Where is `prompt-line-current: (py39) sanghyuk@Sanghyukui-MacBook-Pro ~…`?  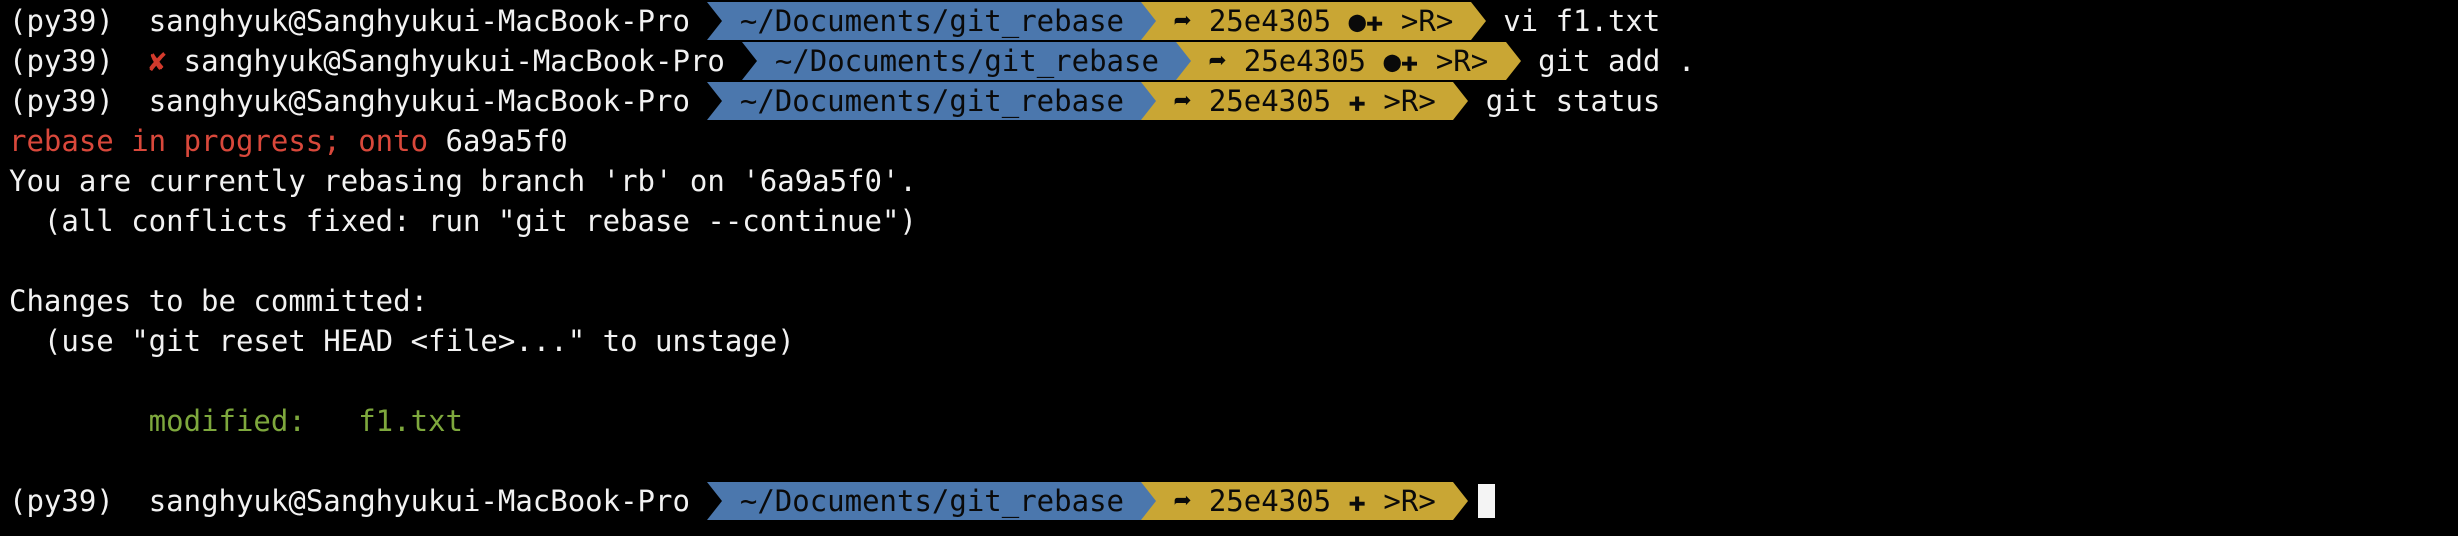
prompt-line-current: (py39) sanghyuk@Sanghyukui-MacBook-Pro ~… is located at coordinates (752, 501).